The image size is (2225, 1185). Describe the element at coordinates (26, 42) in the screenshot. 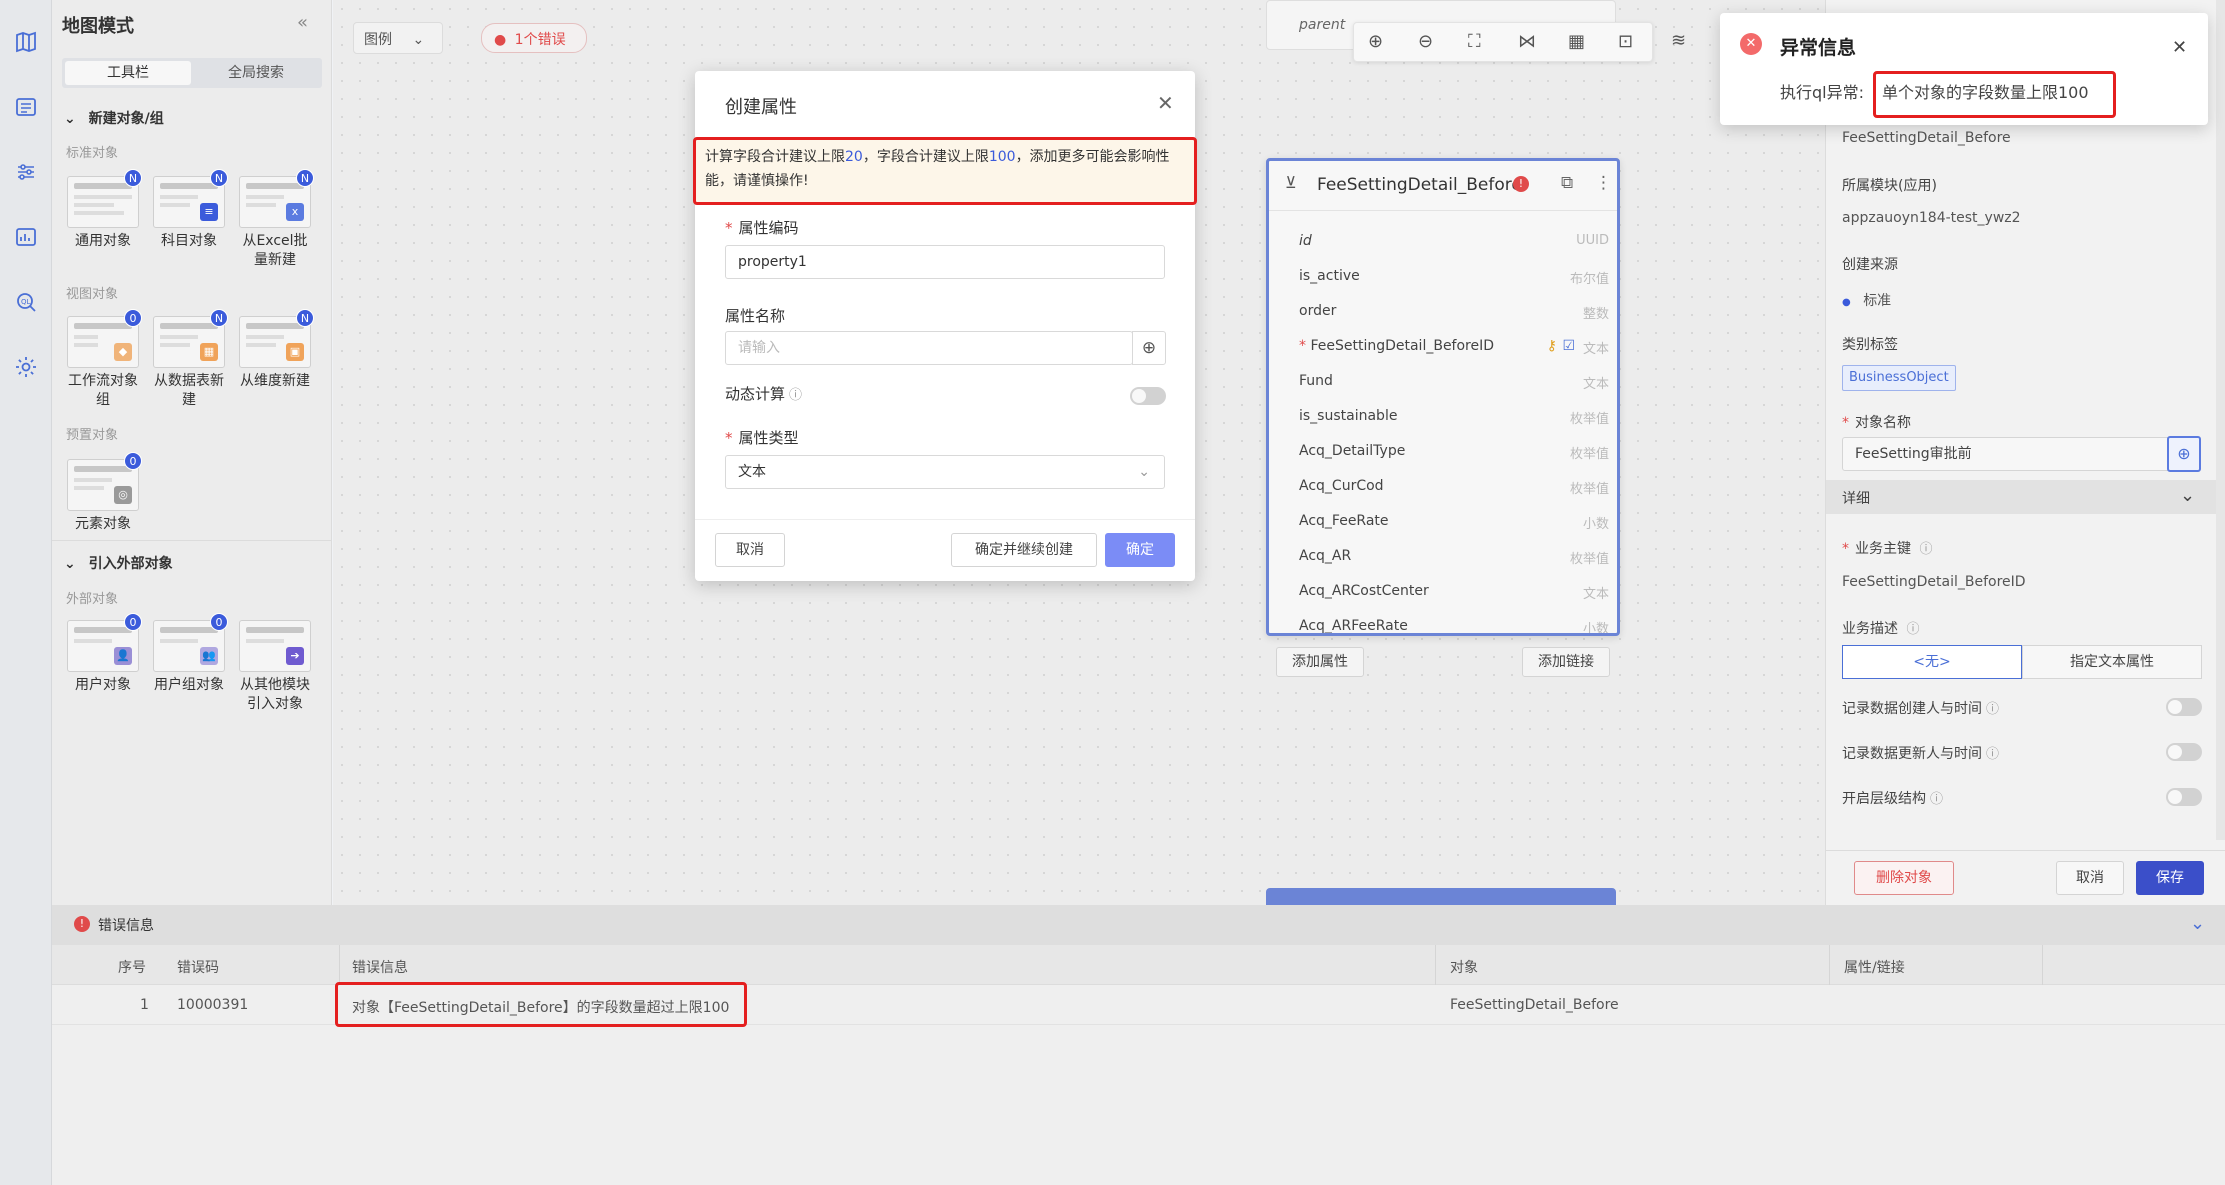

I see `map-icon` at that location.